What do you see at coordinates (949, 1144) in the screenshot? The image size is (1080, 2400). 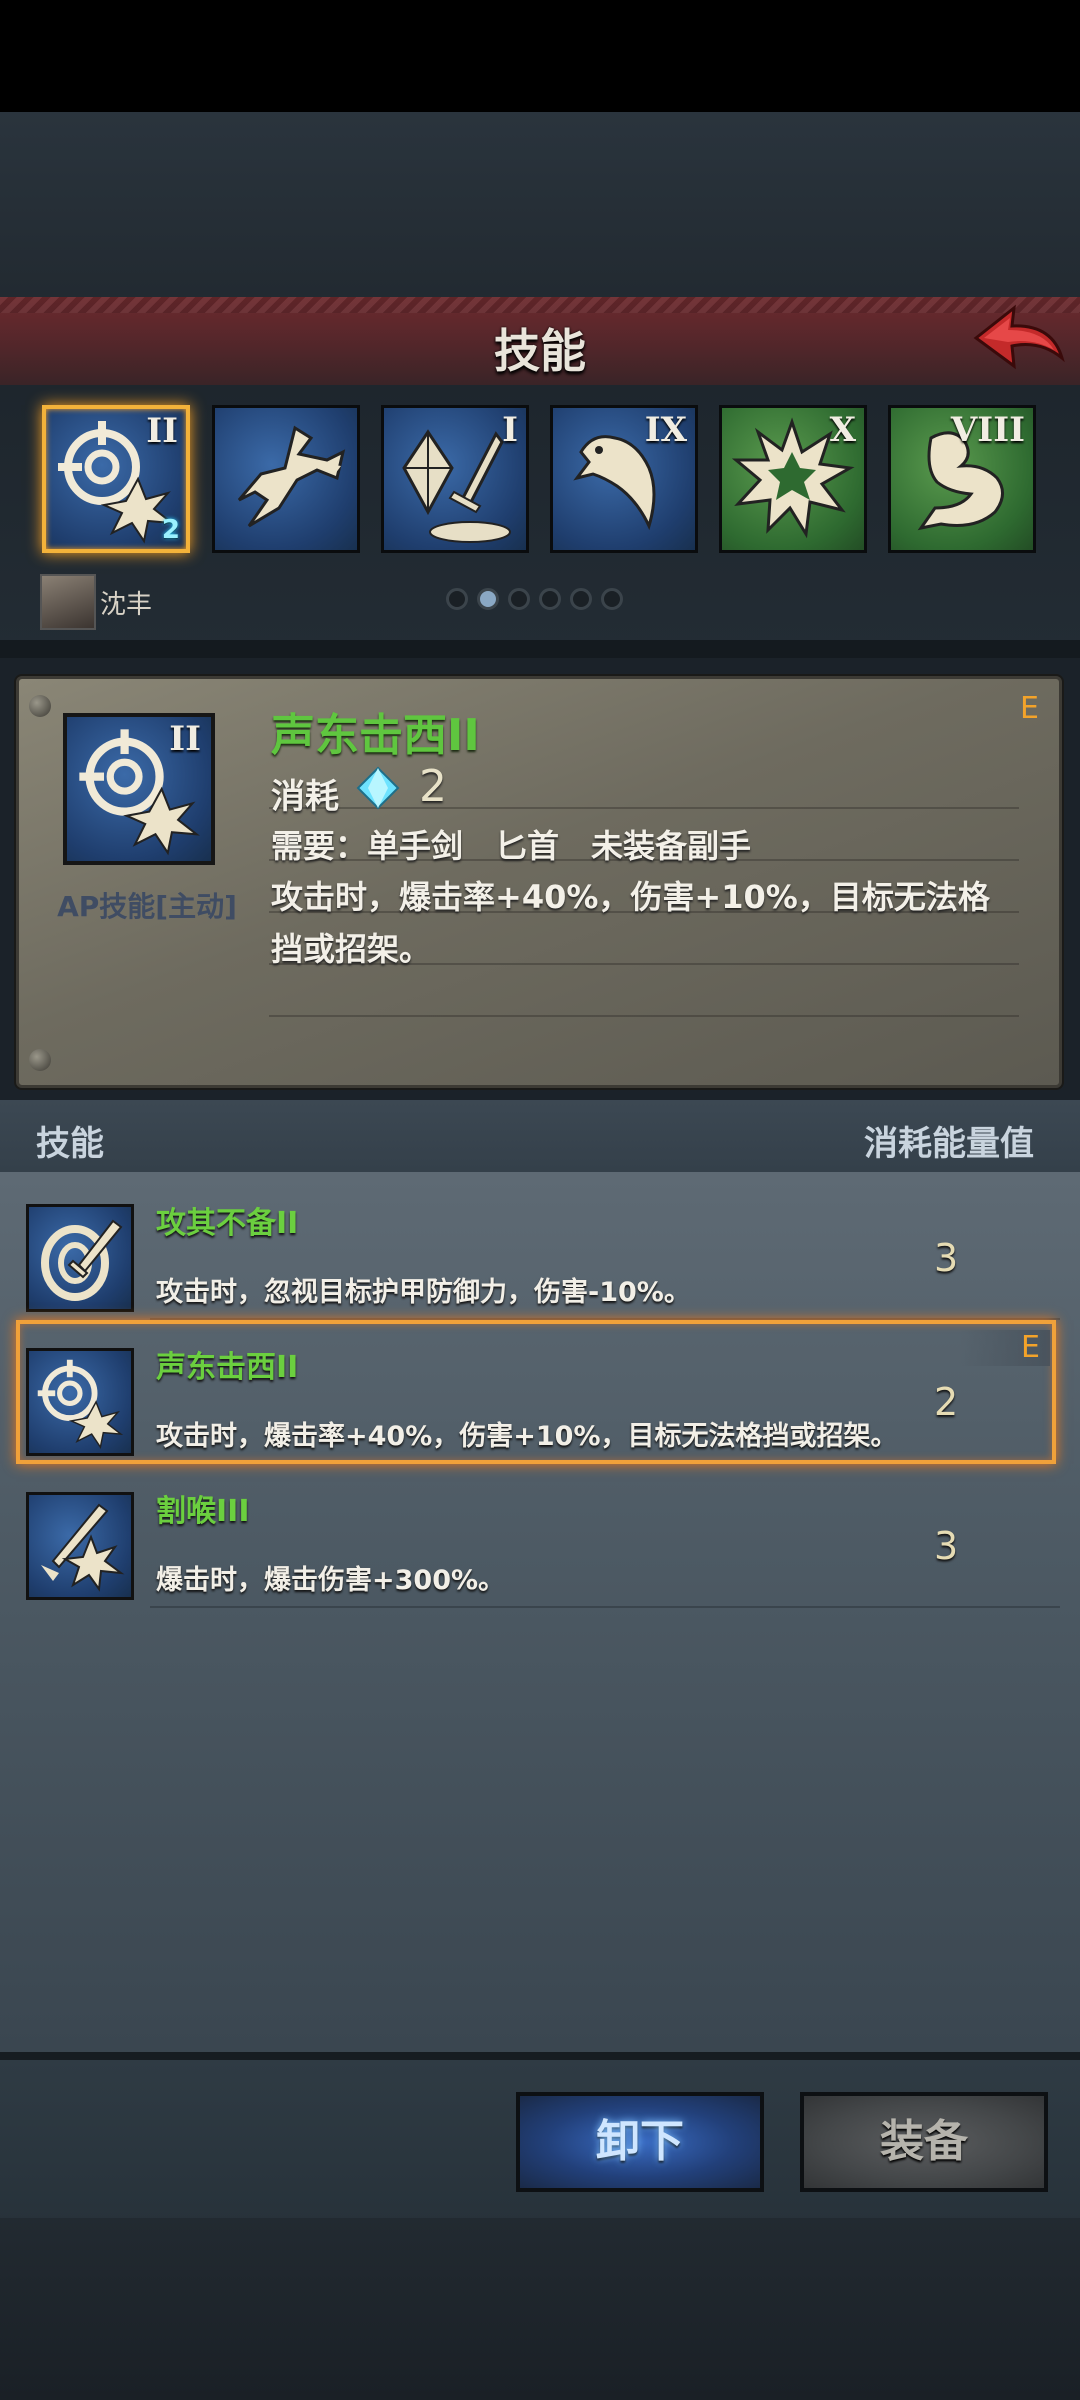 I see `column-header-cost: 消耗能量值` at bounding box center [949, 1144].